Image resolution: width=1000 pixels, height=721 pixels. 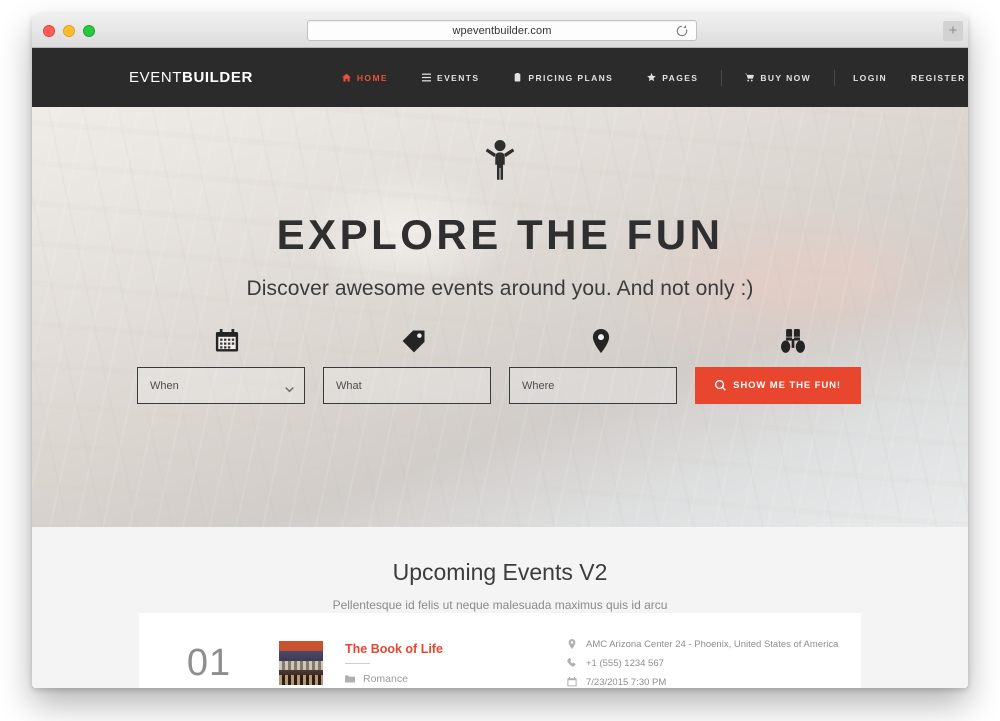 What do you see at coordinates (426, 77) in the screenshot?
I see `list-icon` at bounding box center [426, 77].